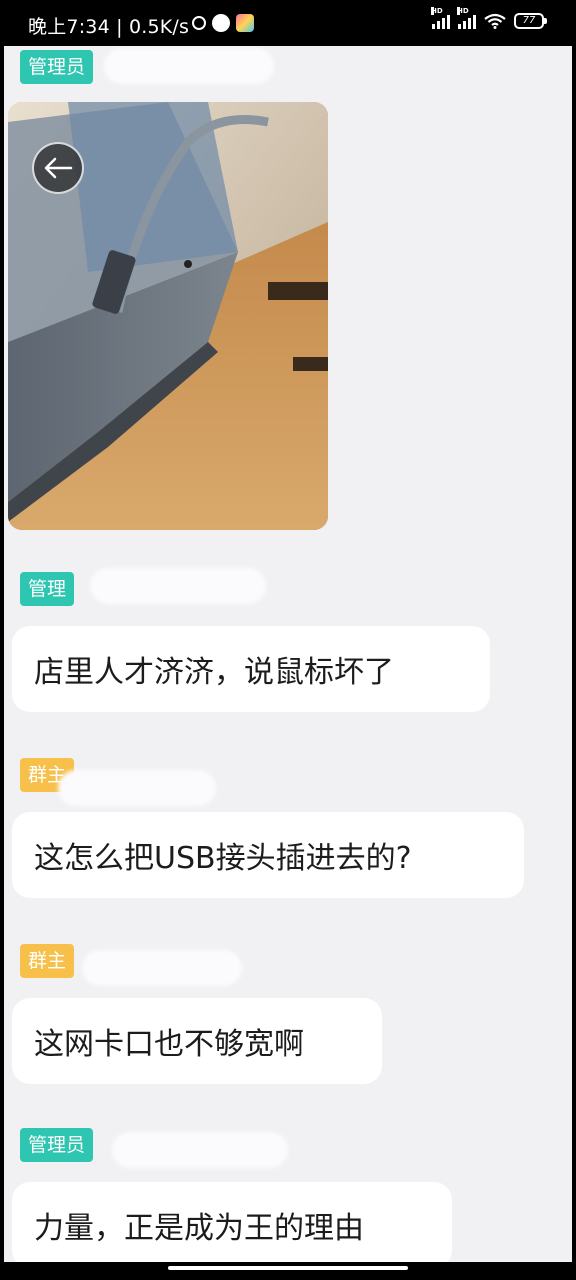 Image resolution: width=576 pixels, height=1280 pixels. Describe the element at coordinates (223, 858) in the screenshot. I see `message-text: 这怎么把USB接头插进去的?` at that location.